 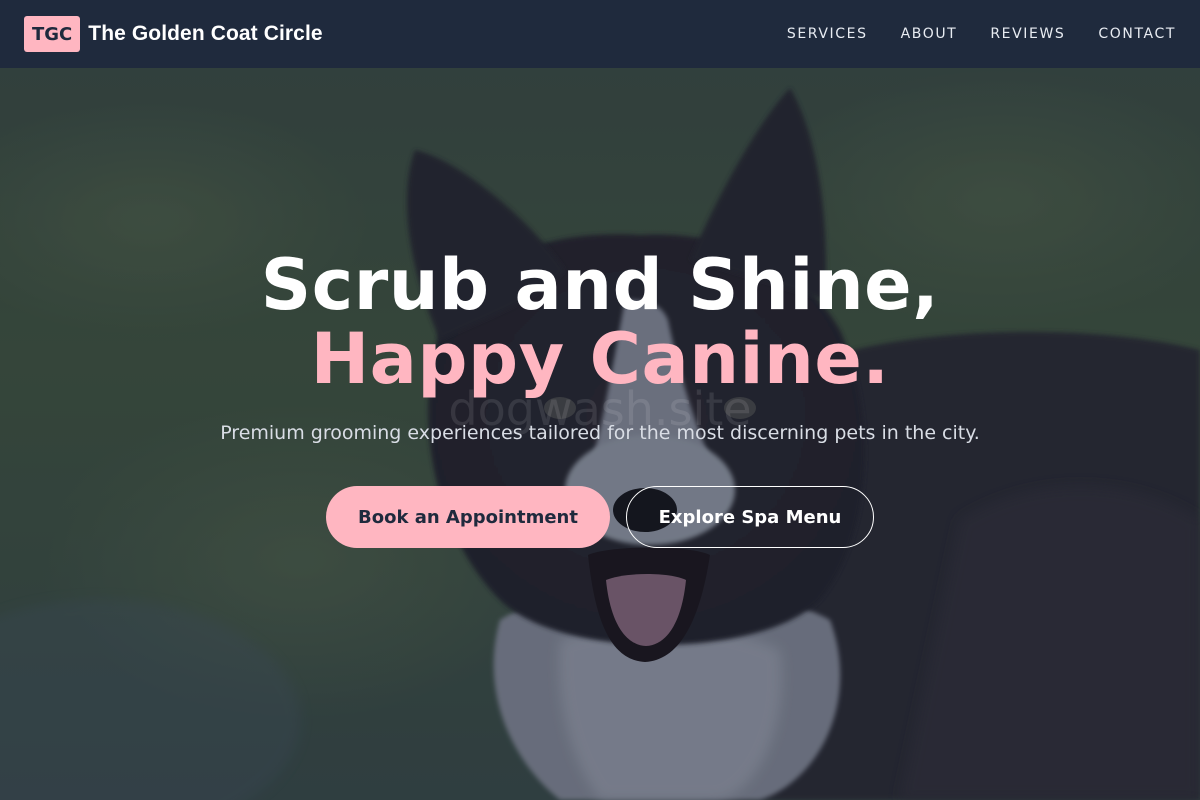 What do you see at coordinates (929, 34) in the screenshot?
I see `nav-link-about: ABOUT` at bounding box center [929, 34].